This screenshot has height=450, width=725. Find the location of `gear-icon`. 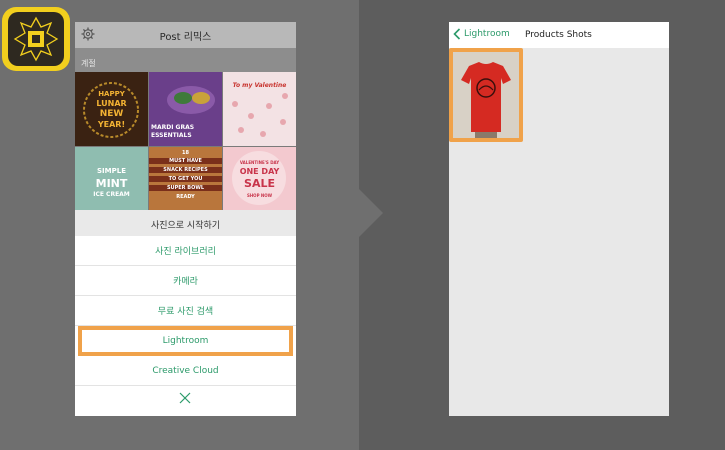

gear-icon is located at coordinates (88, 34).